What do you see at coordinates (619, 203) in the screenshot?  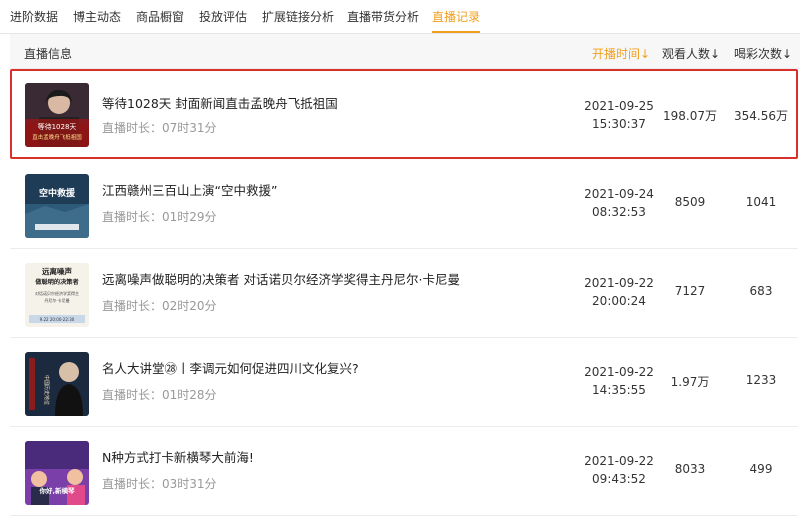 I see `live-start-time: 2021-09-24 08:32:53` at bounding box center [619, 203].